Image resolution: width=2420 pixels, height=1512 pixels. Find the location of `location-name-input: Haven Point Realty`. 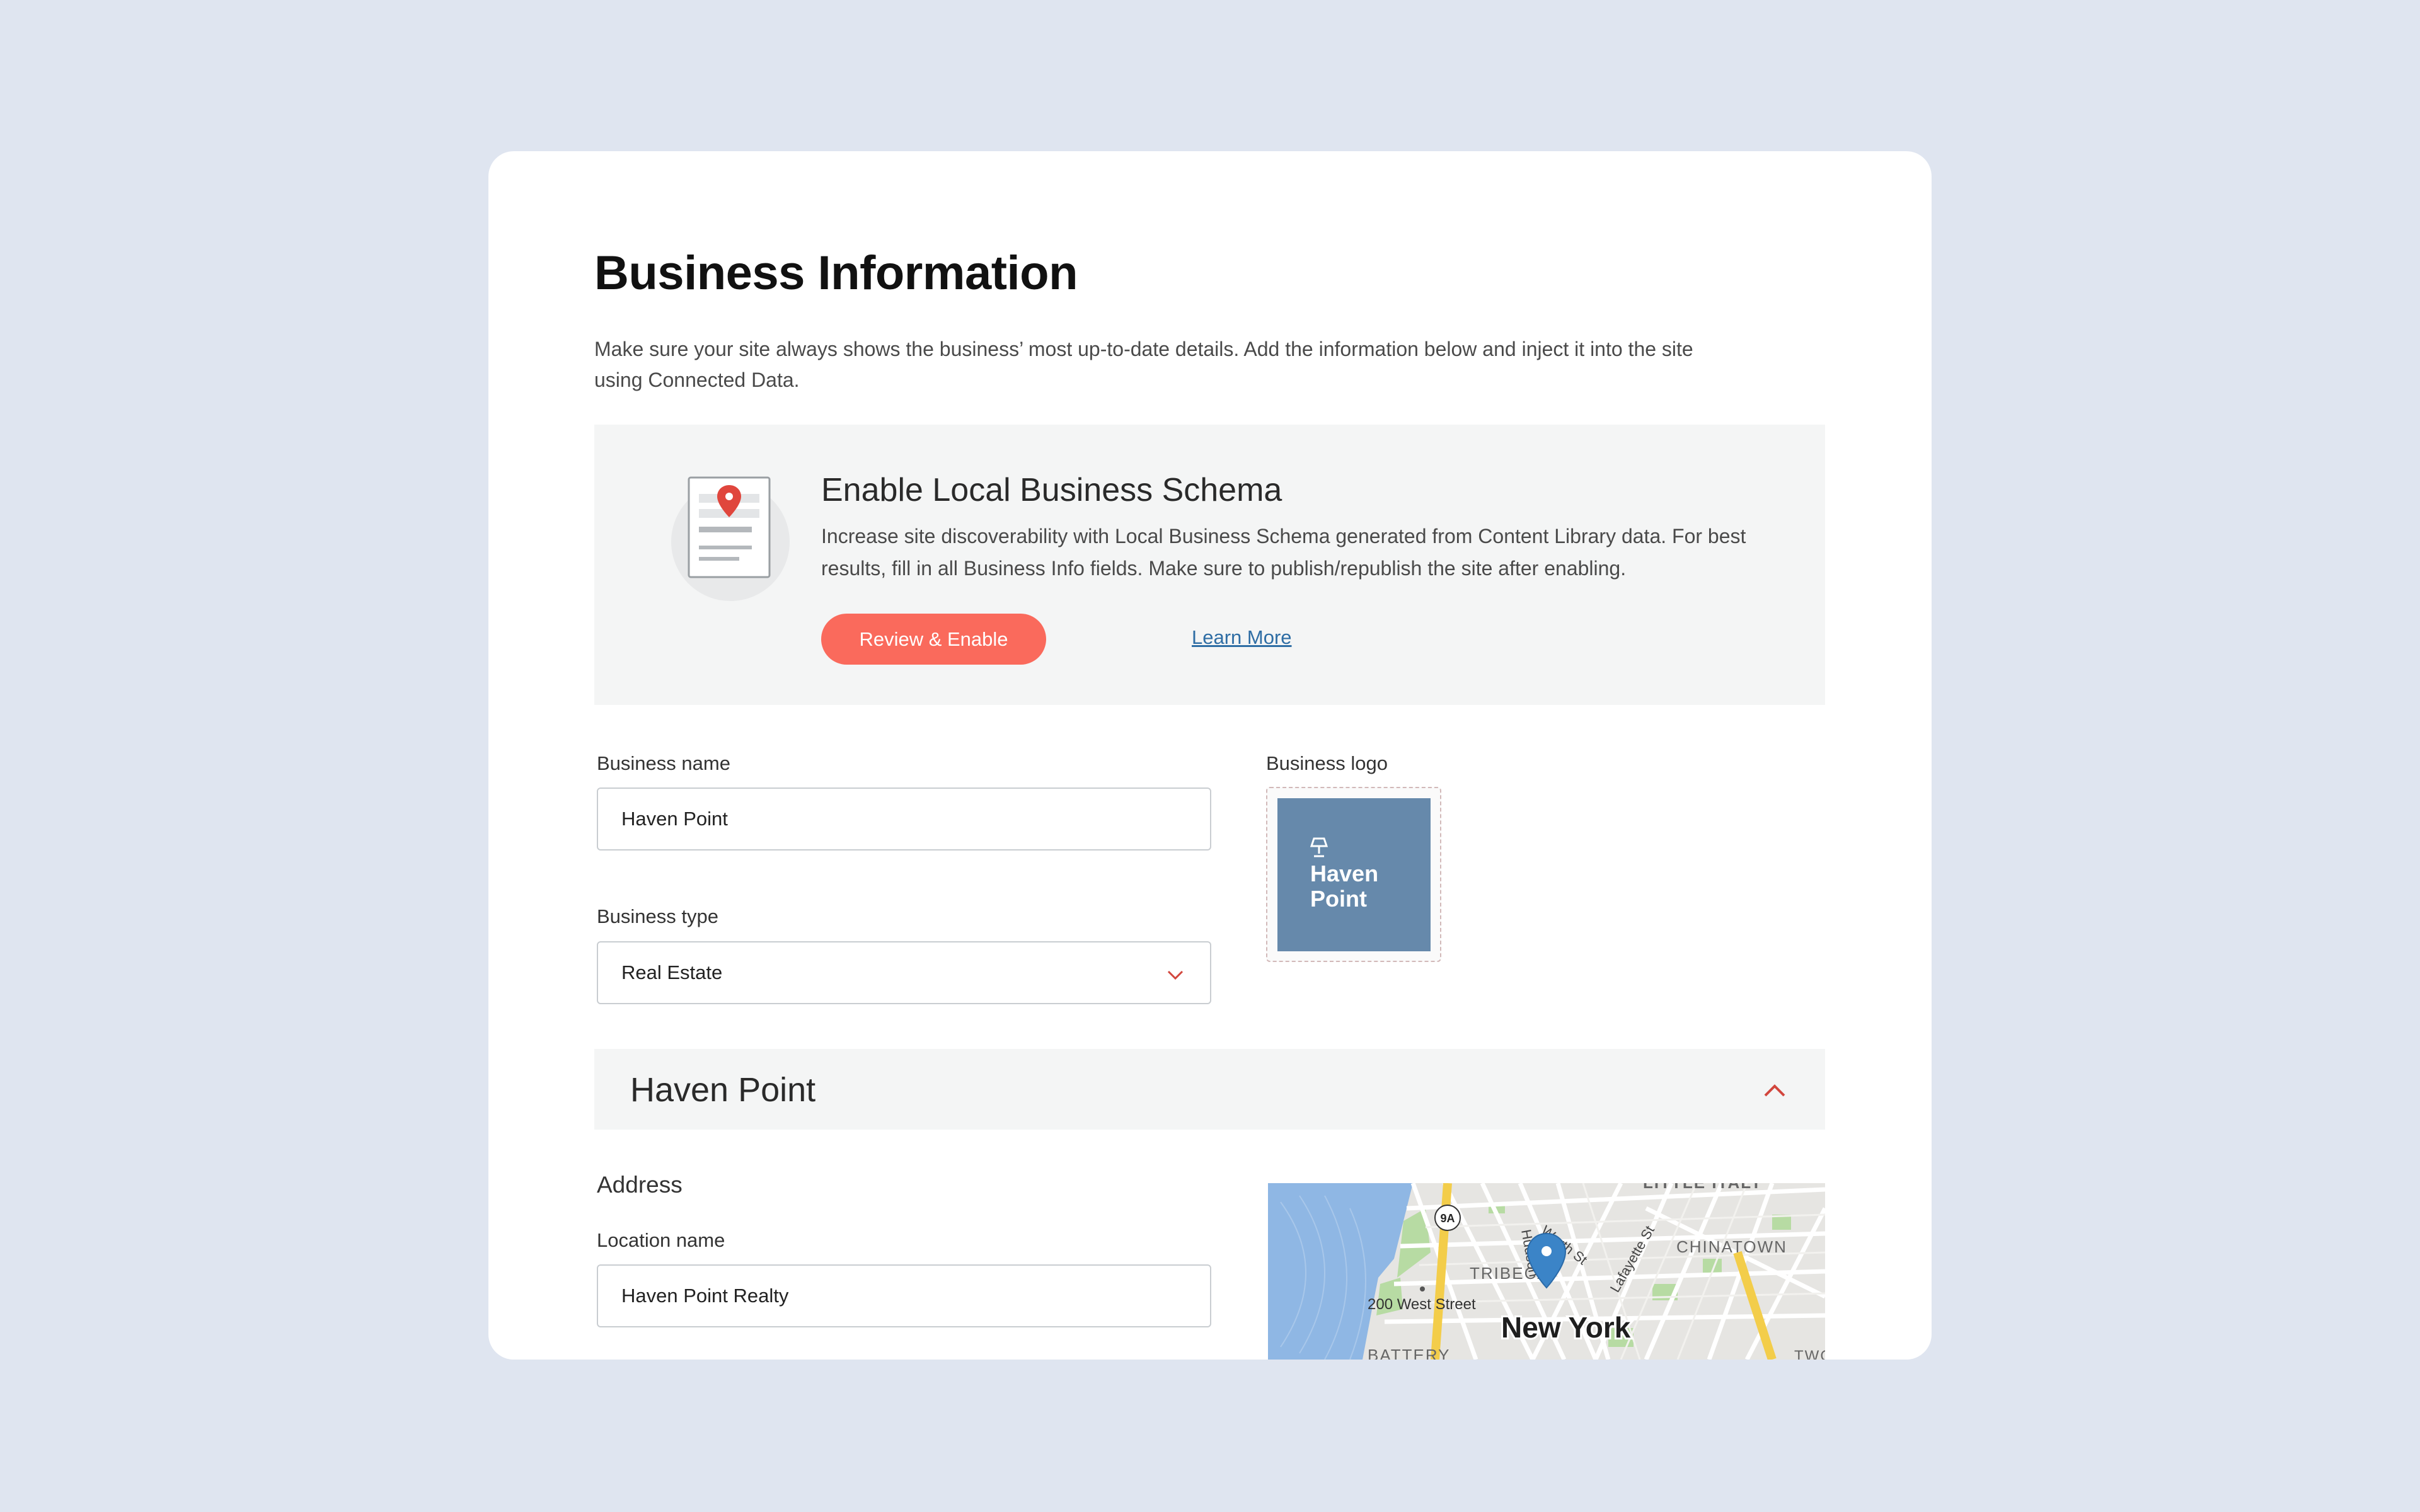

location-name-input: Haven Point Realty is located at coordinates (904, 1295).